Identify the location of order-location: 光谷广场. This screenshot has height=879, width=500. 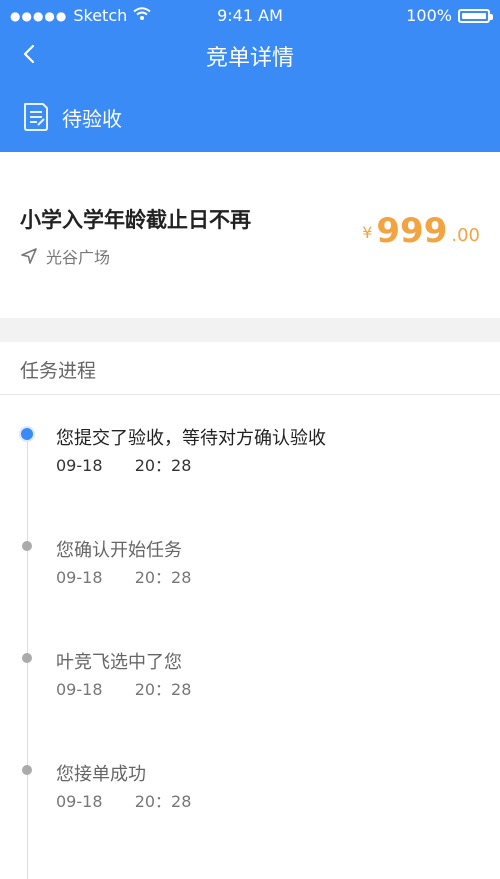
(65, 256).